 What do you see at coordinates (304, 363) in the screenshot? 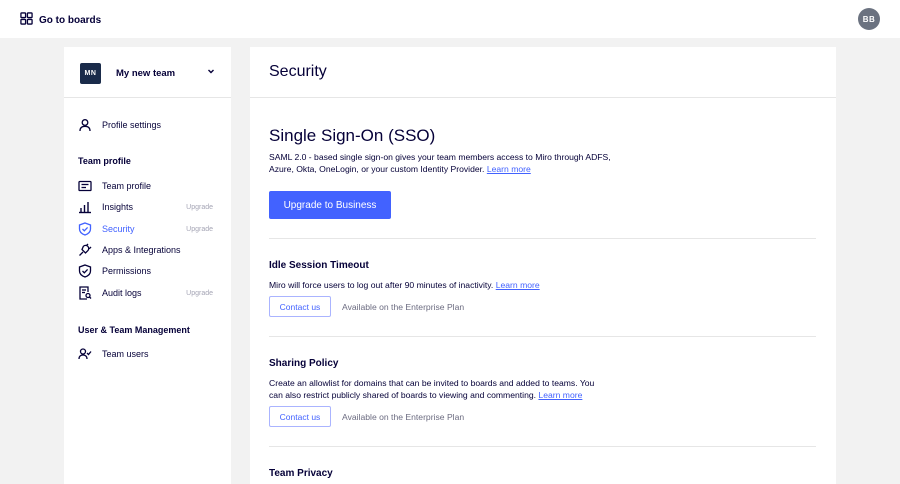
I see `sharing-policy-title: Sharing Policy` at bounding box center [304, 363].